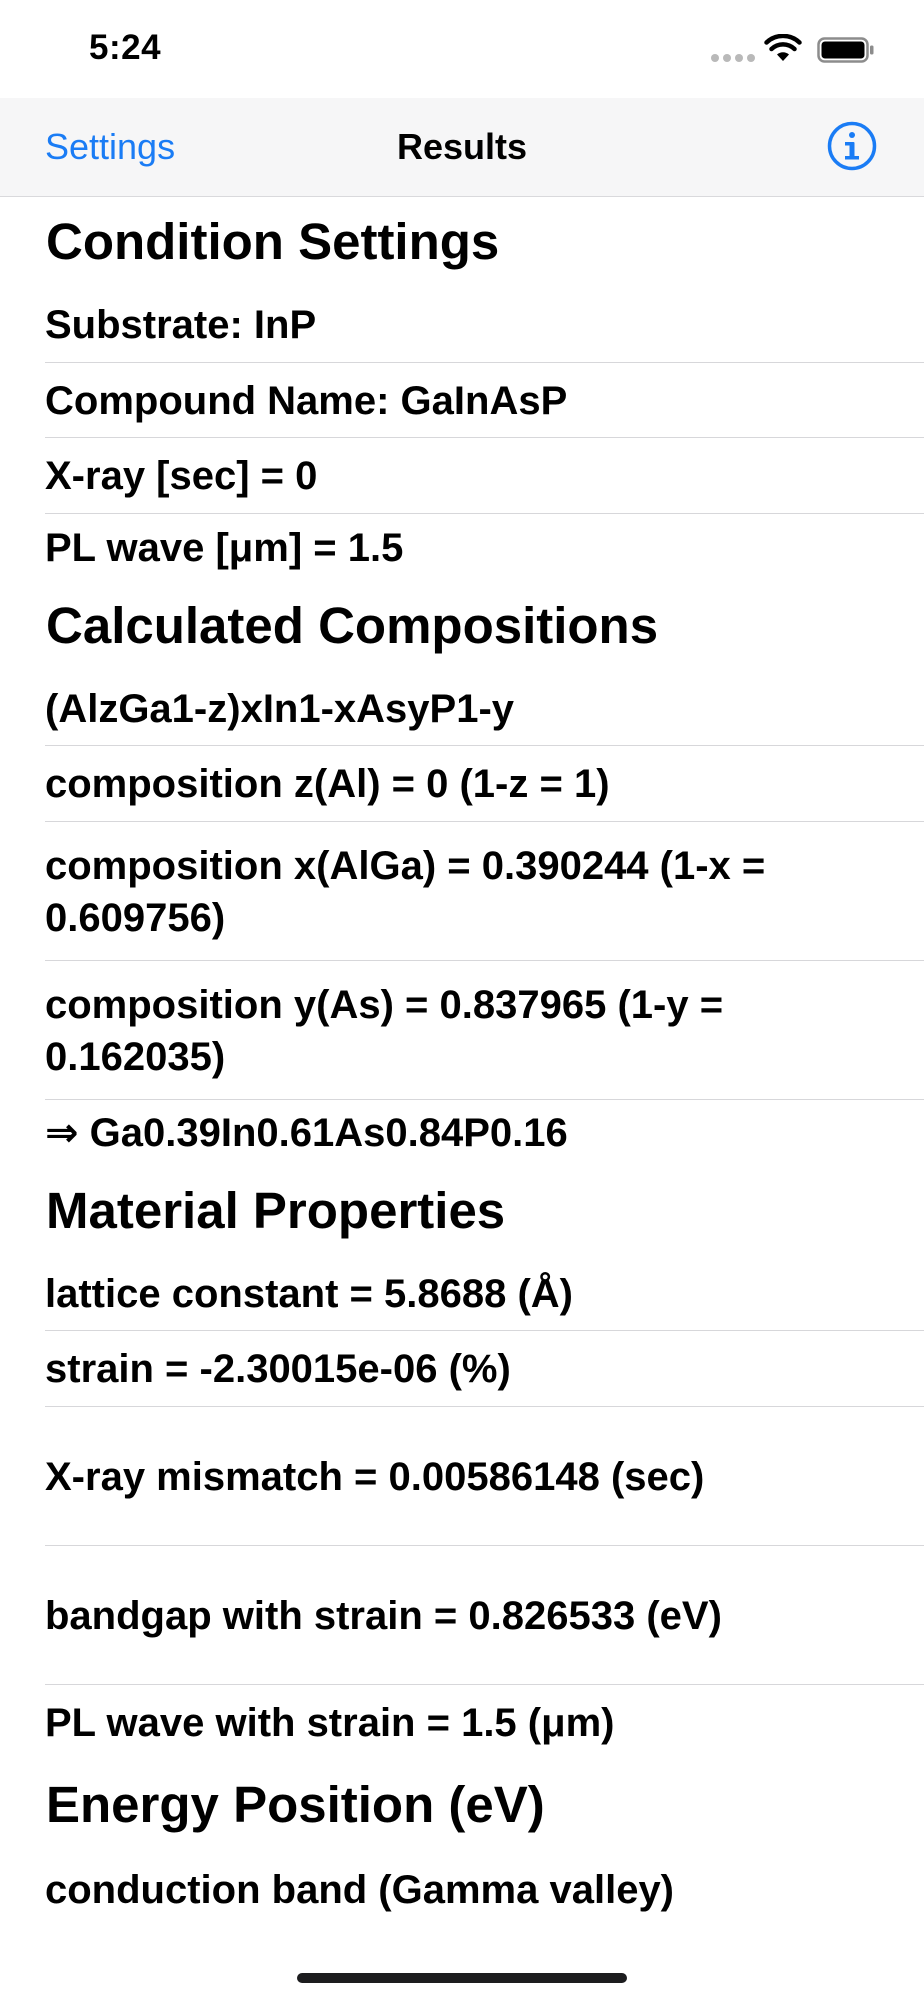 The width and height of the screenshot is (924, 2000). What do you see at coordinates (462, 49) in the screenshot?
I see `status-bar: 5:24` at bounding box center [462, 49].